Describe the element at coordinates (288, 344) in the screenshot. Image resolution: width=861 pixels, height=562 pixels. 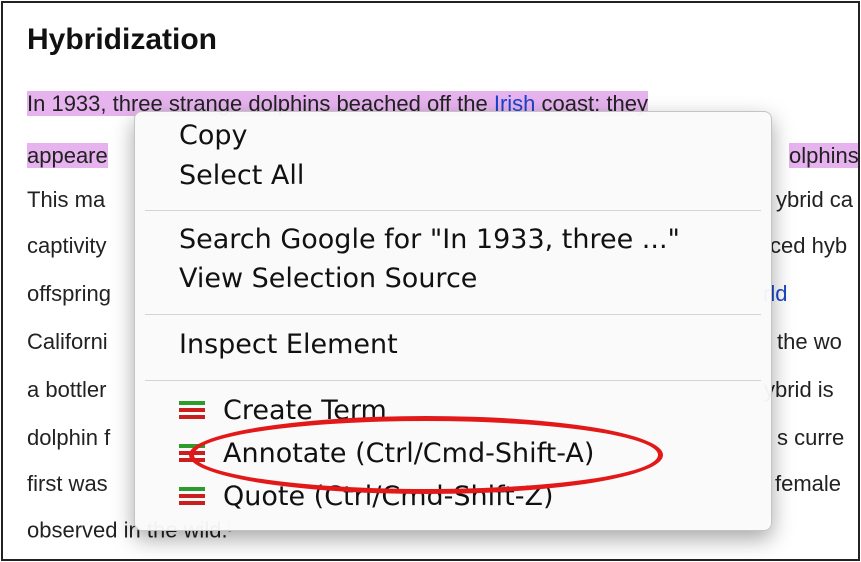
I see `menu-item-inspect-element: Inspect Element` at that location.